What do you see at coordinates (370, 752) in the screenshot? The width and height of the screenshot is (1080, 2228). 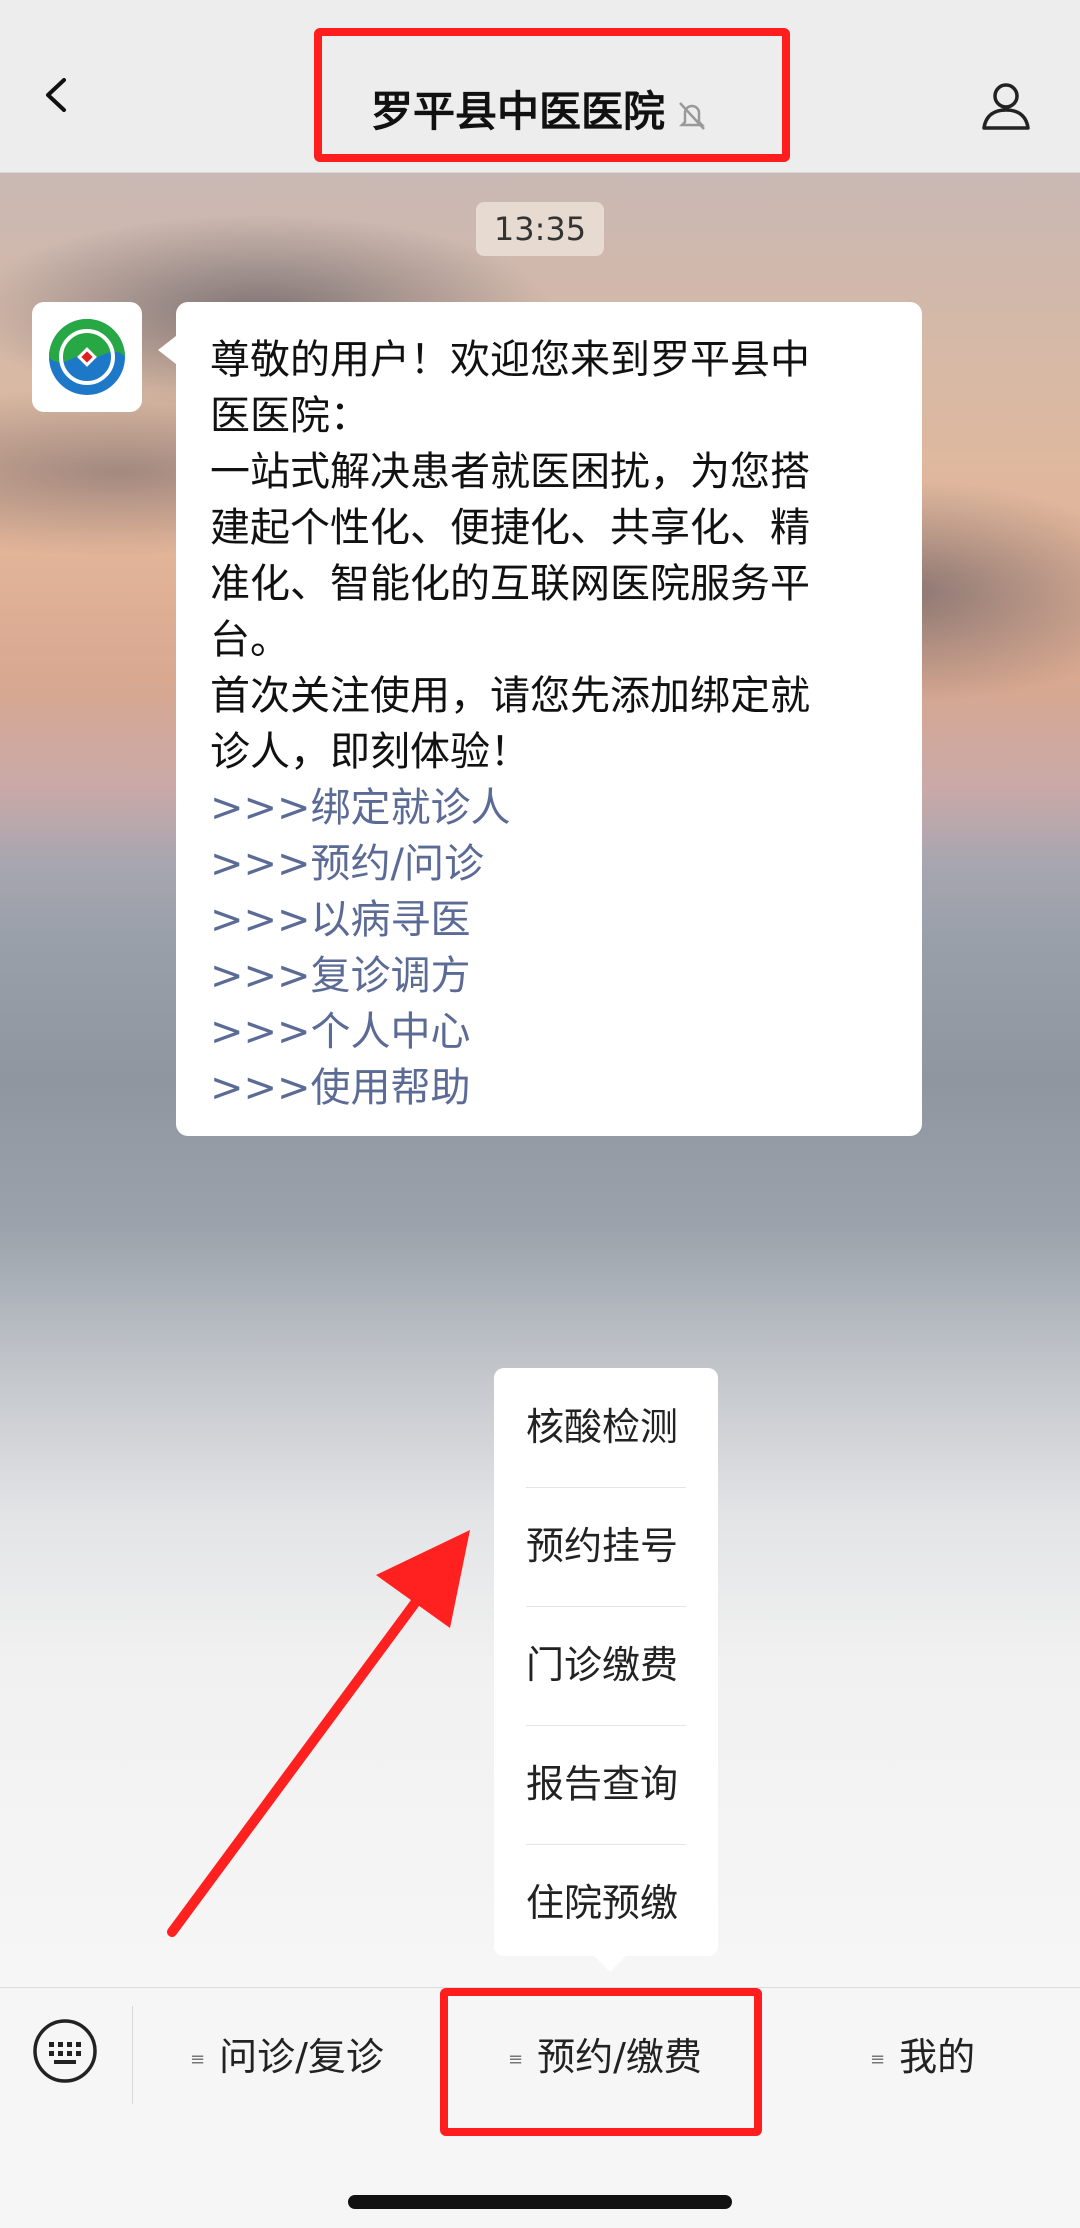 I see `message-line: 诊人，即刻体验！` at bounding box center [370, 752].